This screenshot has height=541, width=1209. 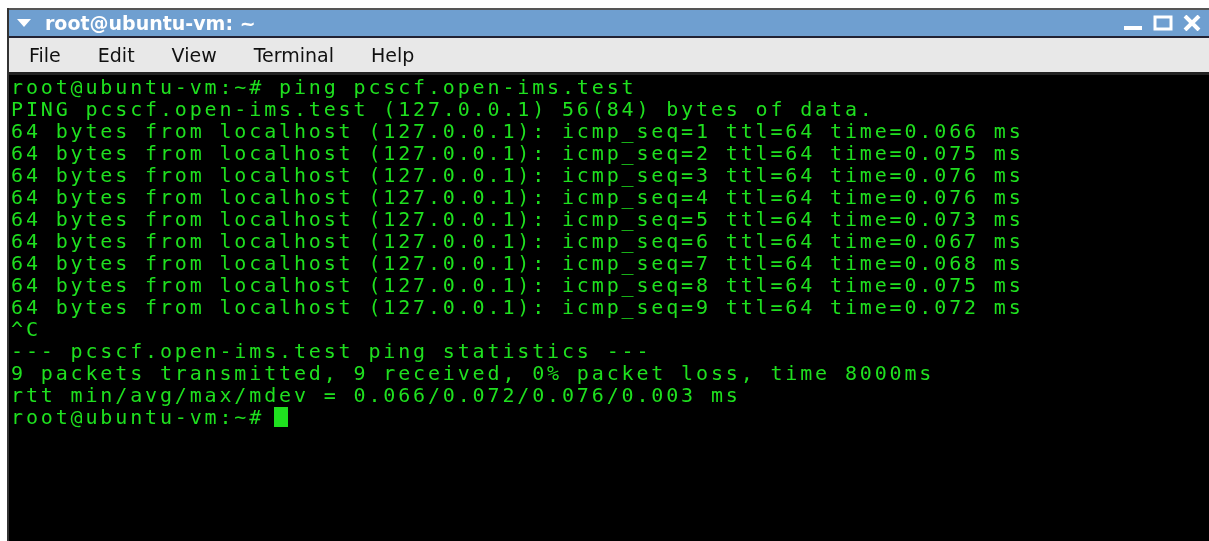 I want to click on terminal-line: 64 bytes from localhost (127.0.0.1): icmp_seq=6 ttl=64 time=0.067 ms, so click(x=517, y=241).